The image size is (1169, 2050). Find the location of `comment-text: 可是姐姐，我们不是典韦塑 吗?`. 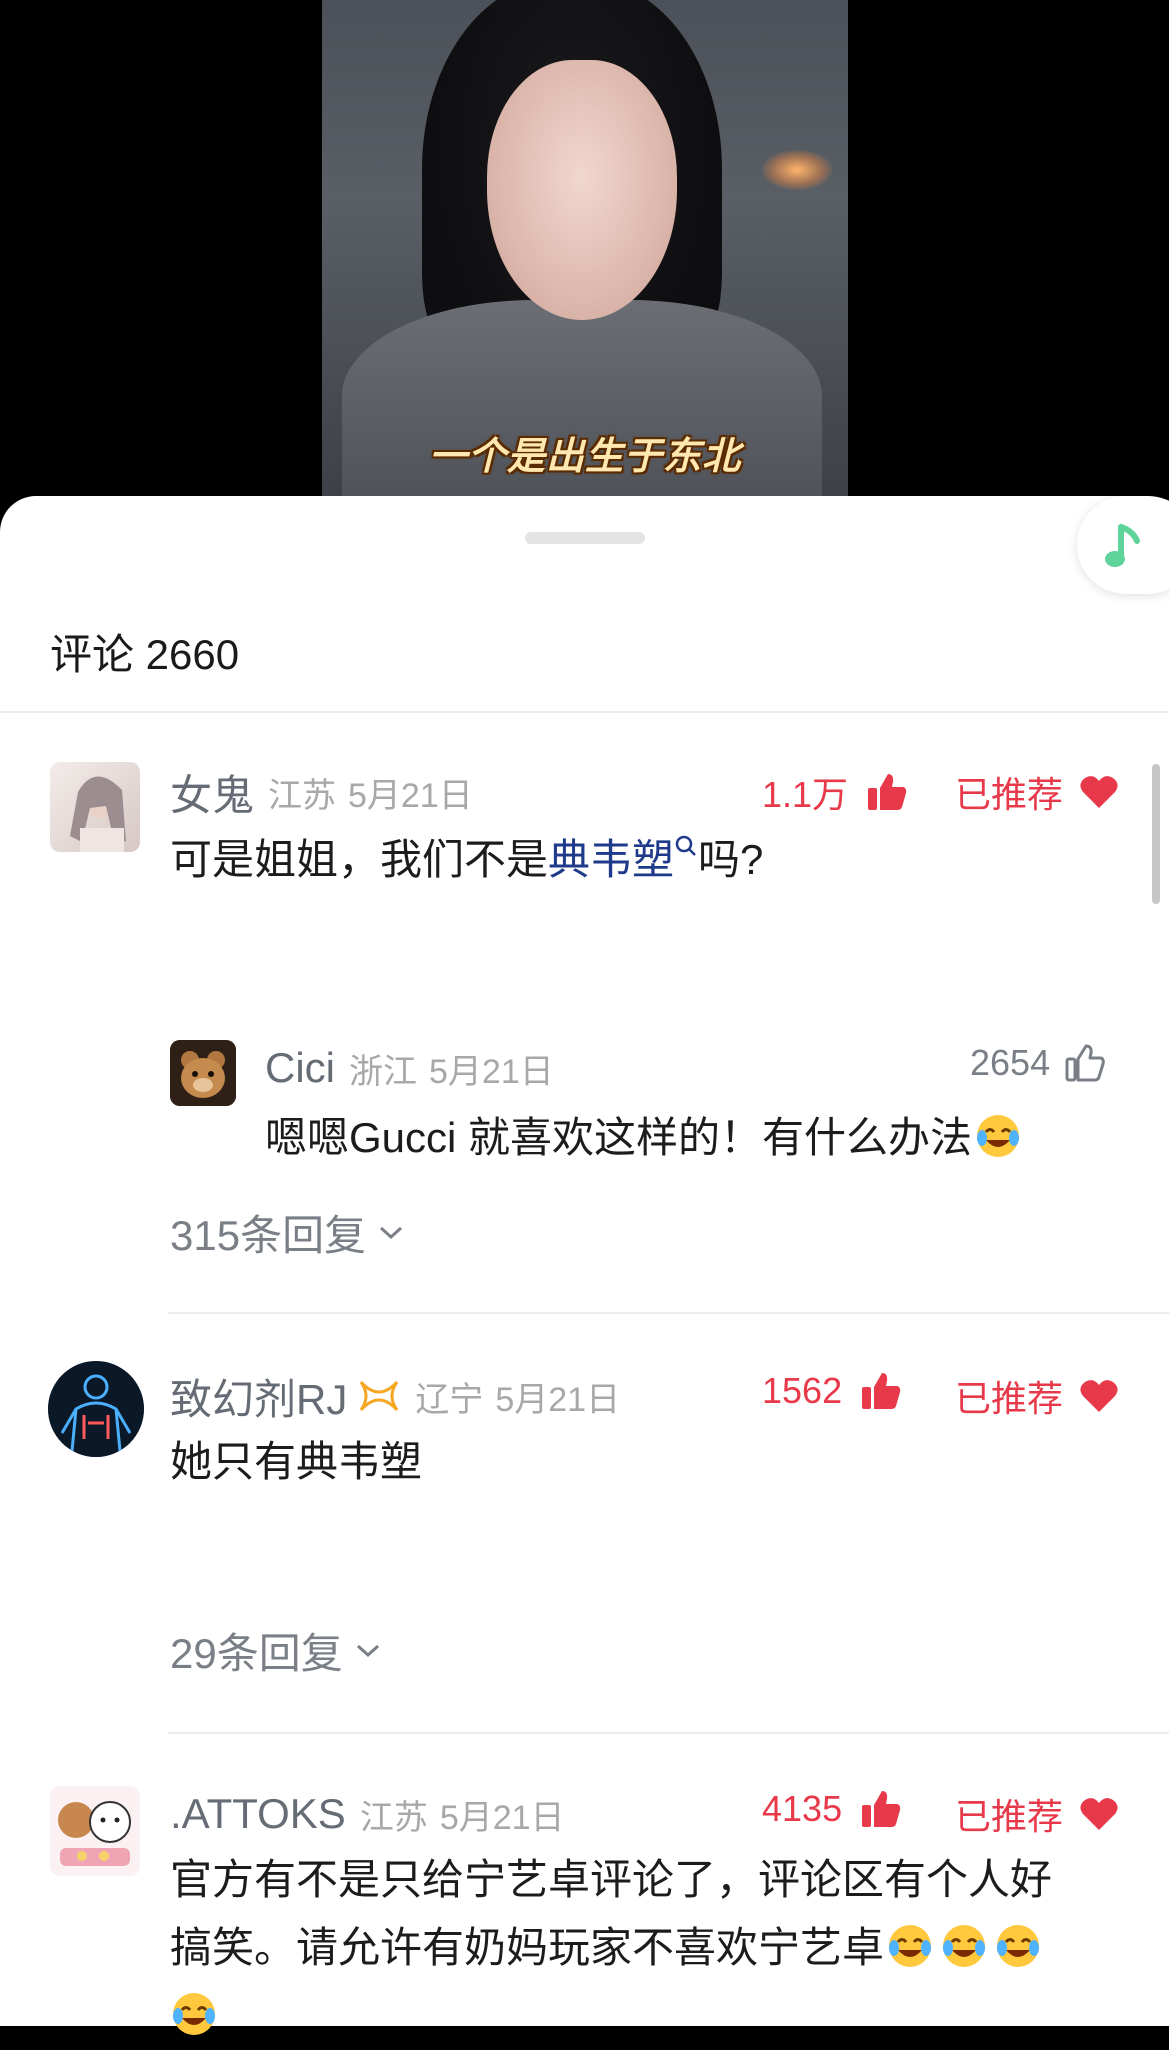

comment-text: 可是姐姐，我们不是典韦塑 吗? is located at coordinates (466, 860).